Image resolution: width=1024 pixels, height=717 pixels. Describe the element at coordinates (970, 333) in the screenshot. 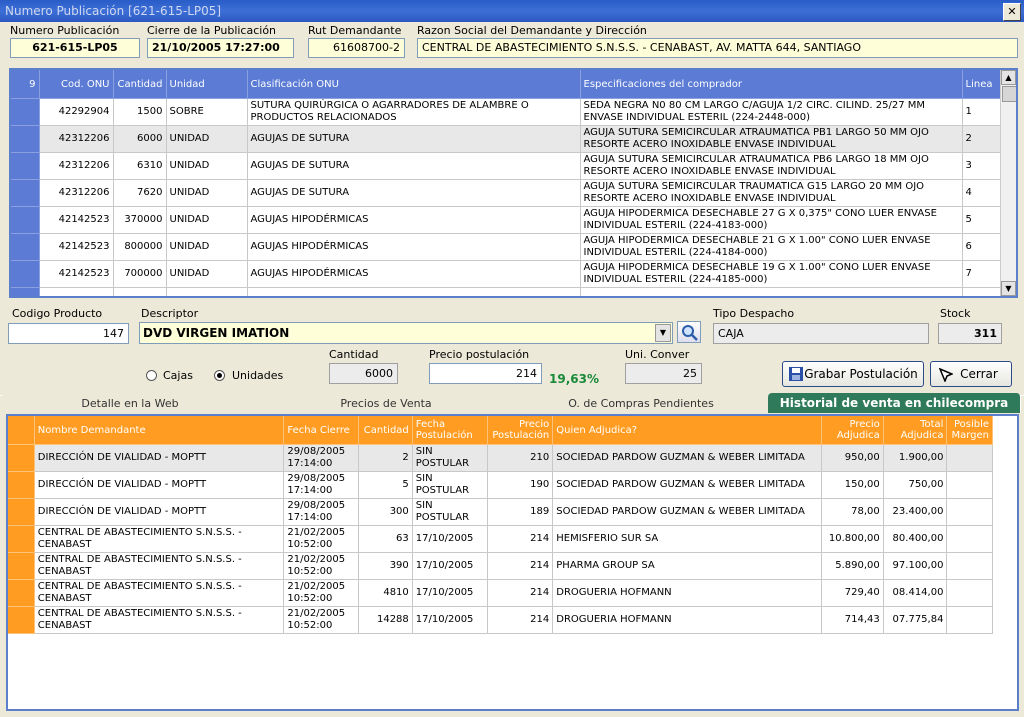

I see `stock-field: 311` at that location.